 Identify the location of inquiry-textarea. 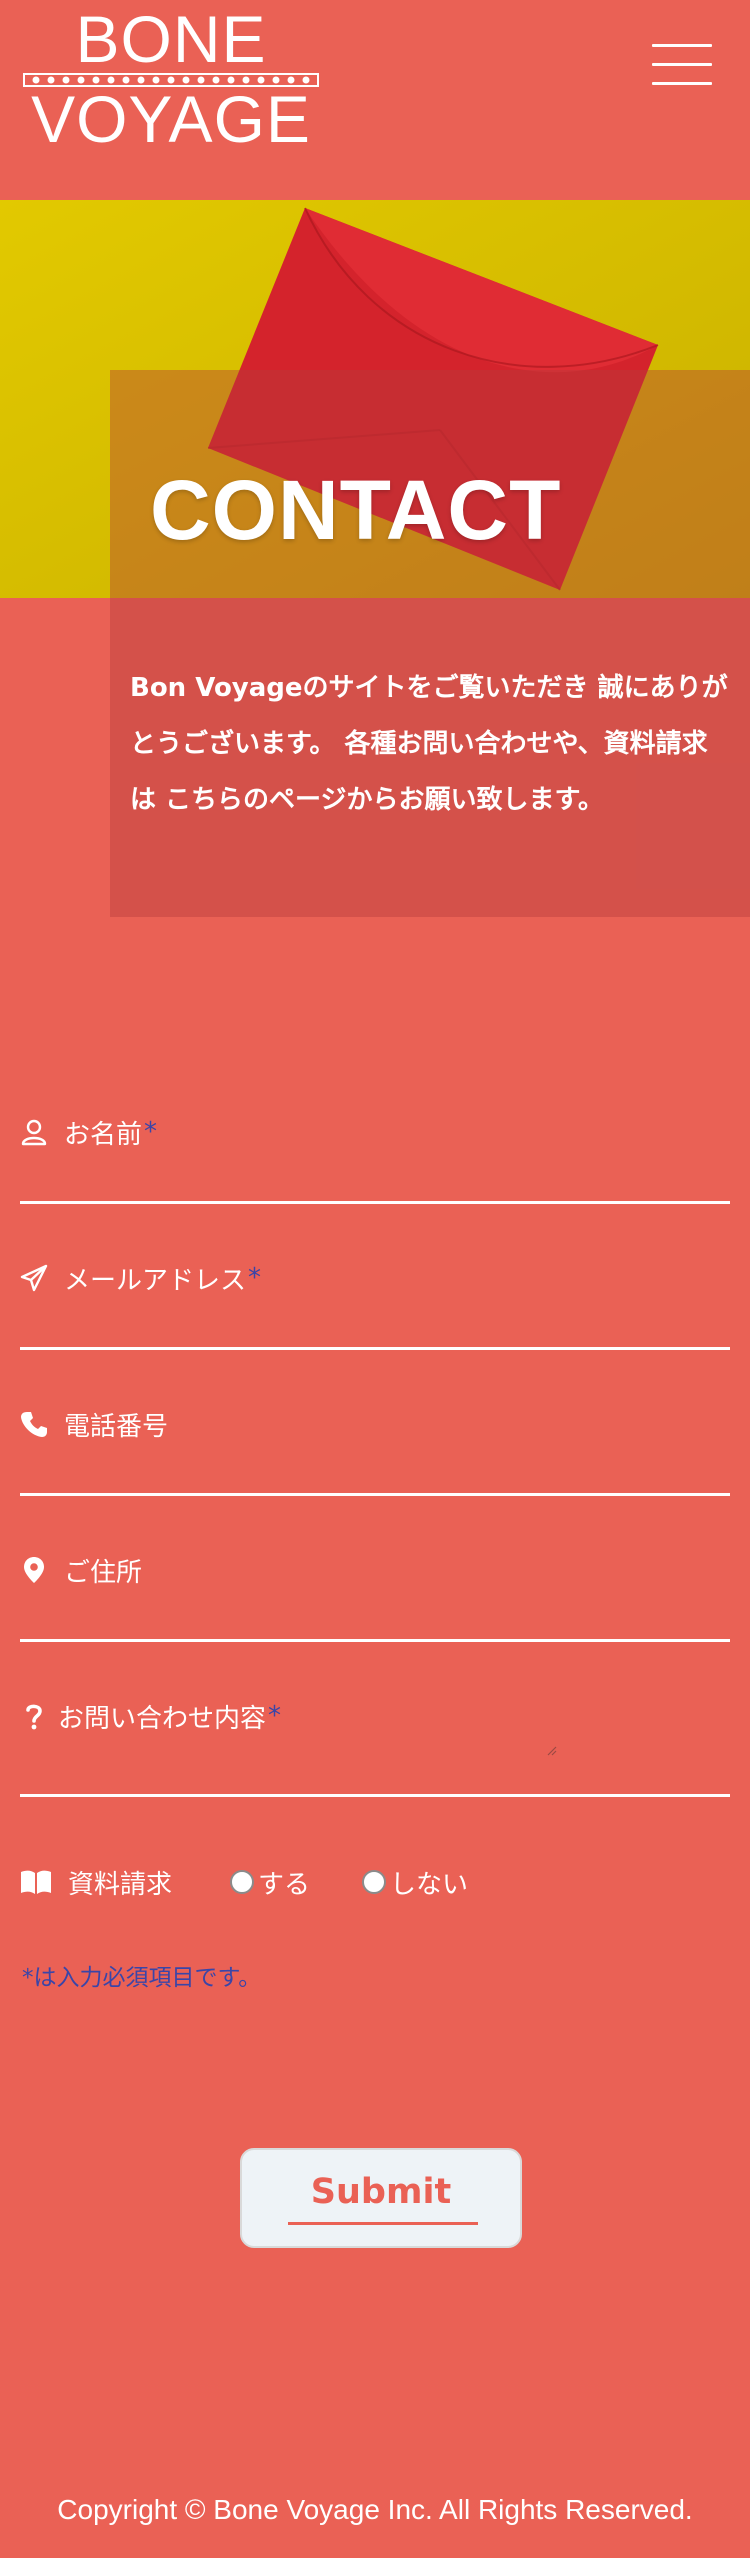
(375, 1766).